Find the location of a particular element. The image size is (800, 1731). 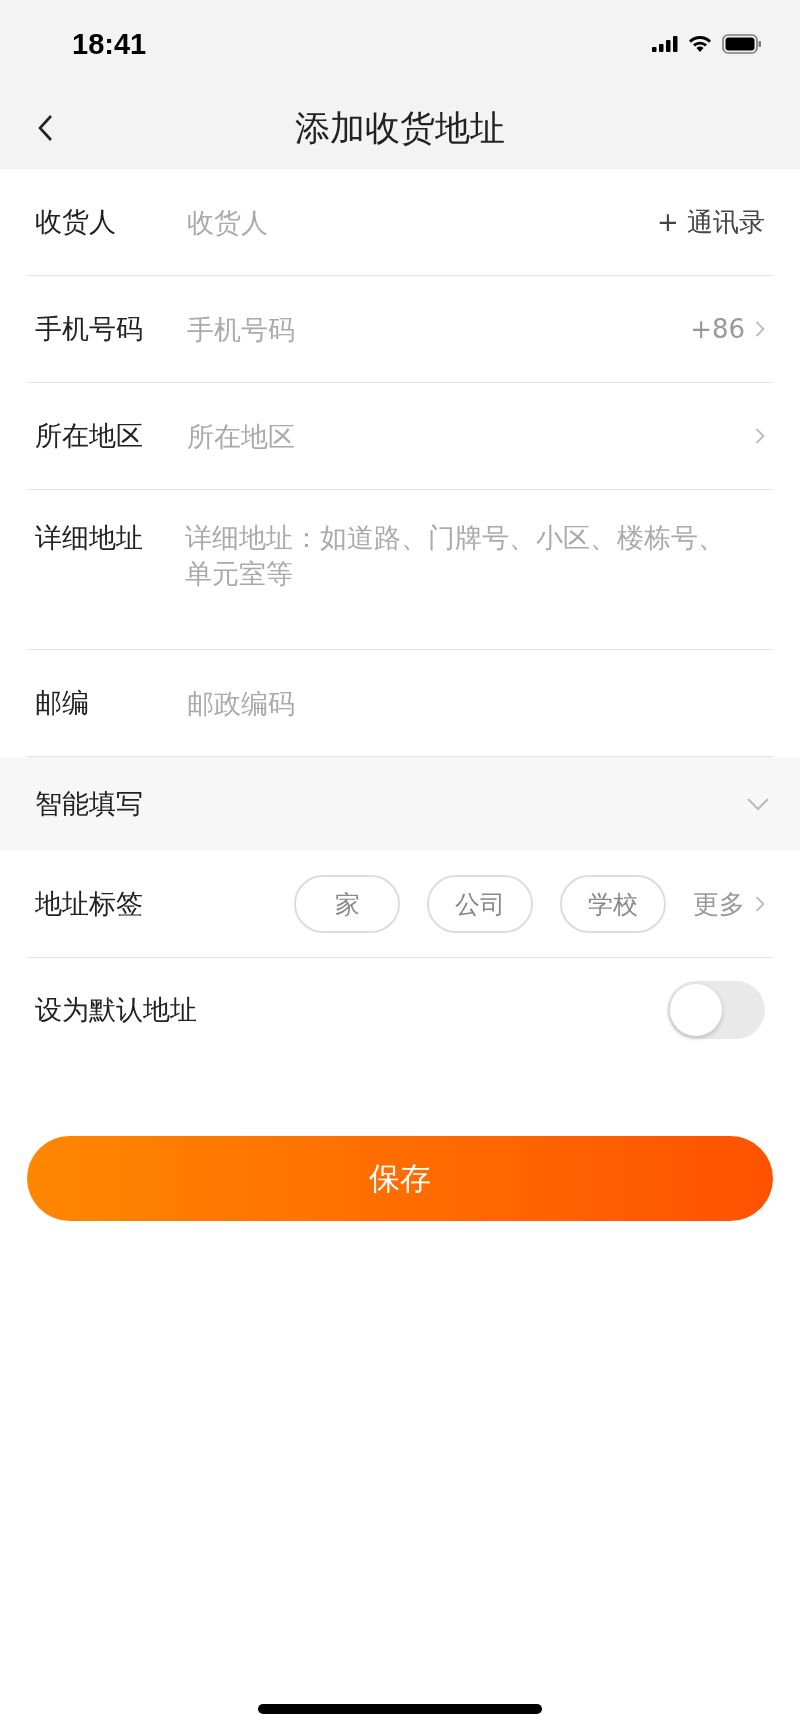

field-label: 详细地址 is located at coordinates (89, 538).